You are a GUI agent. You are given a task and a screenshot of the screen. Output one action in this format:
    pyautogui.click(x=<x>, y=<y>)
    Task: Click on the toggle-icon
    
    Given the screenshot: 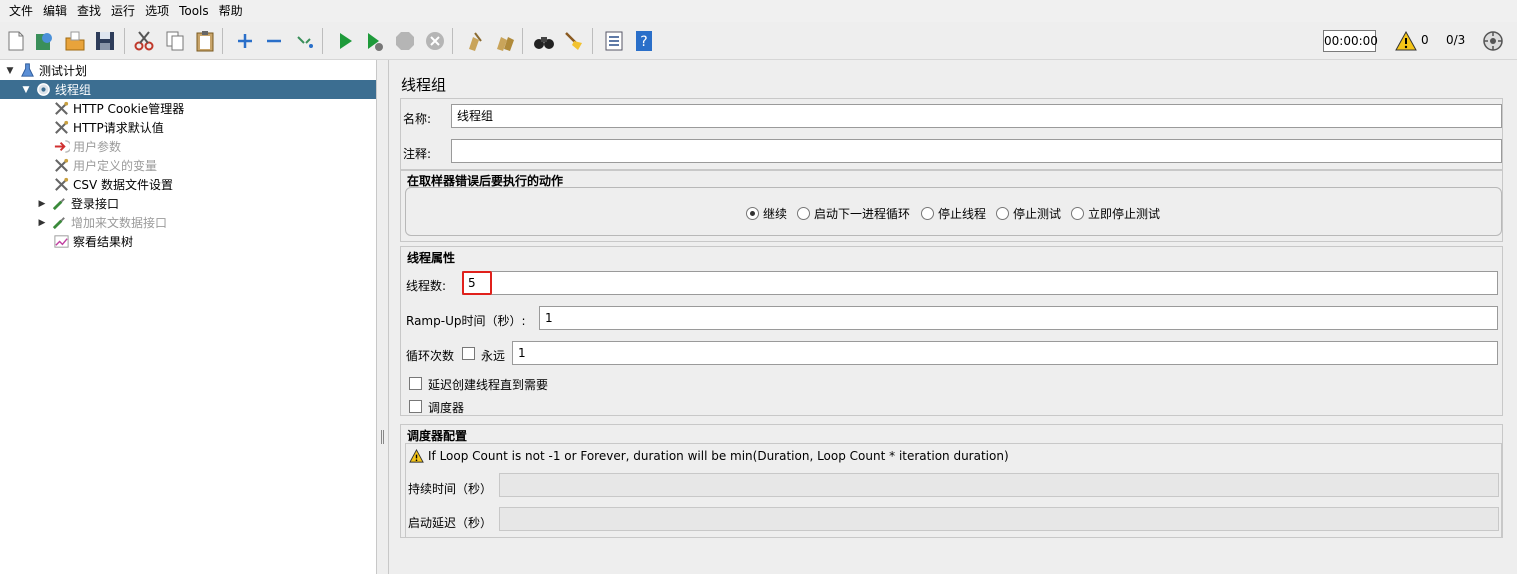 What is the action you would take?
    pyautogui.click(x=305, y=41)
    